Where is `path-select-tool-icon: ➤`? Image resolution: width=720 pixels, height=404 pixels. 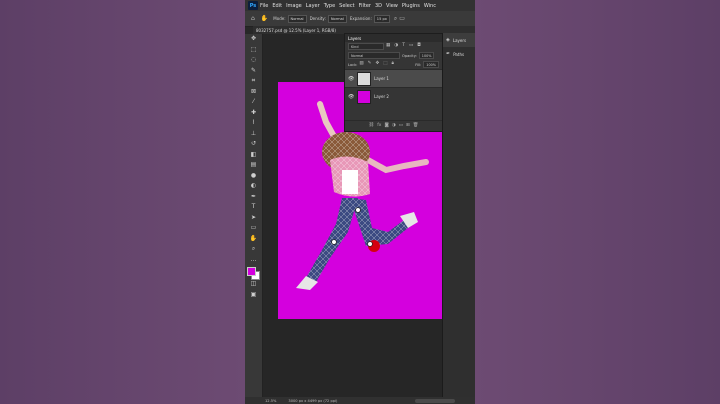 path-select-tool-icon: ➤ is located at coordinates (253, 218).